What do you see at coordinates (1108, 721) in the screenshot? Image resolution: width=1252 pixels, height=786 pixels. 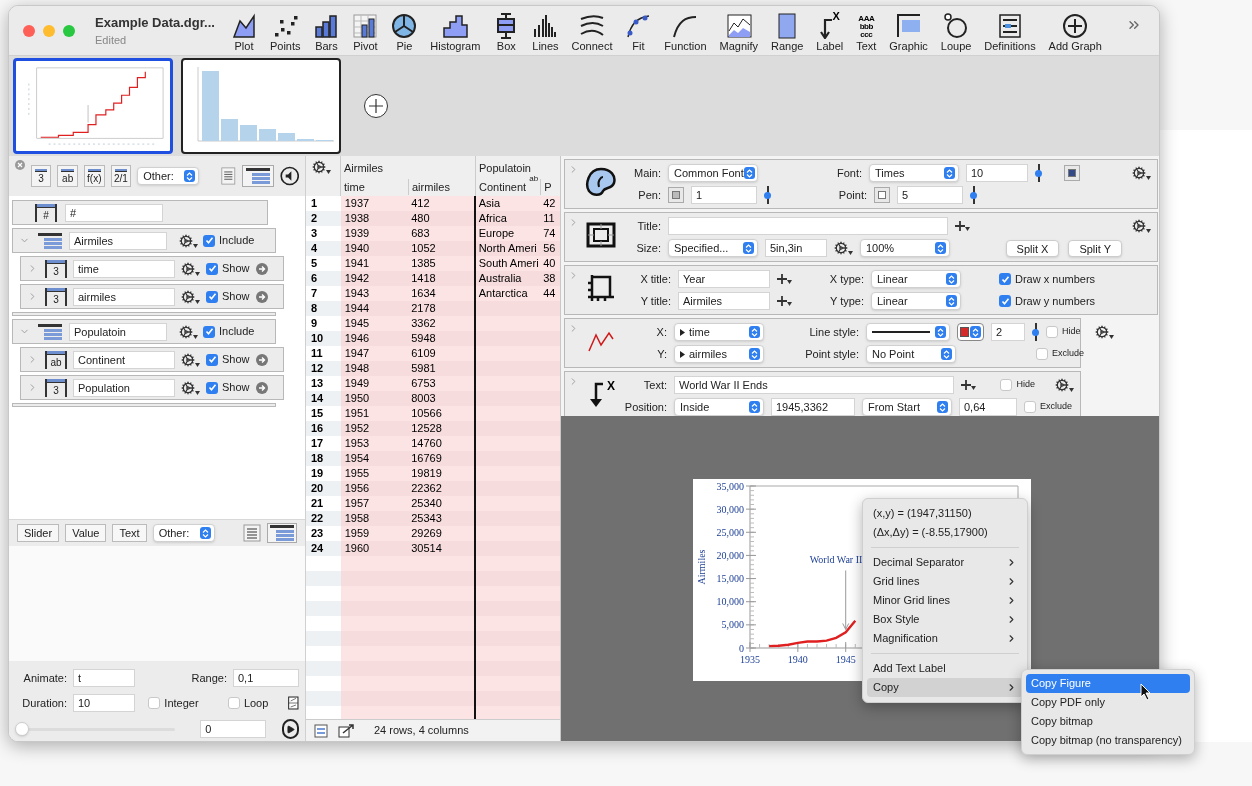 I see `menu-item: Copy bitmap` at bounding box center [1108, 721].